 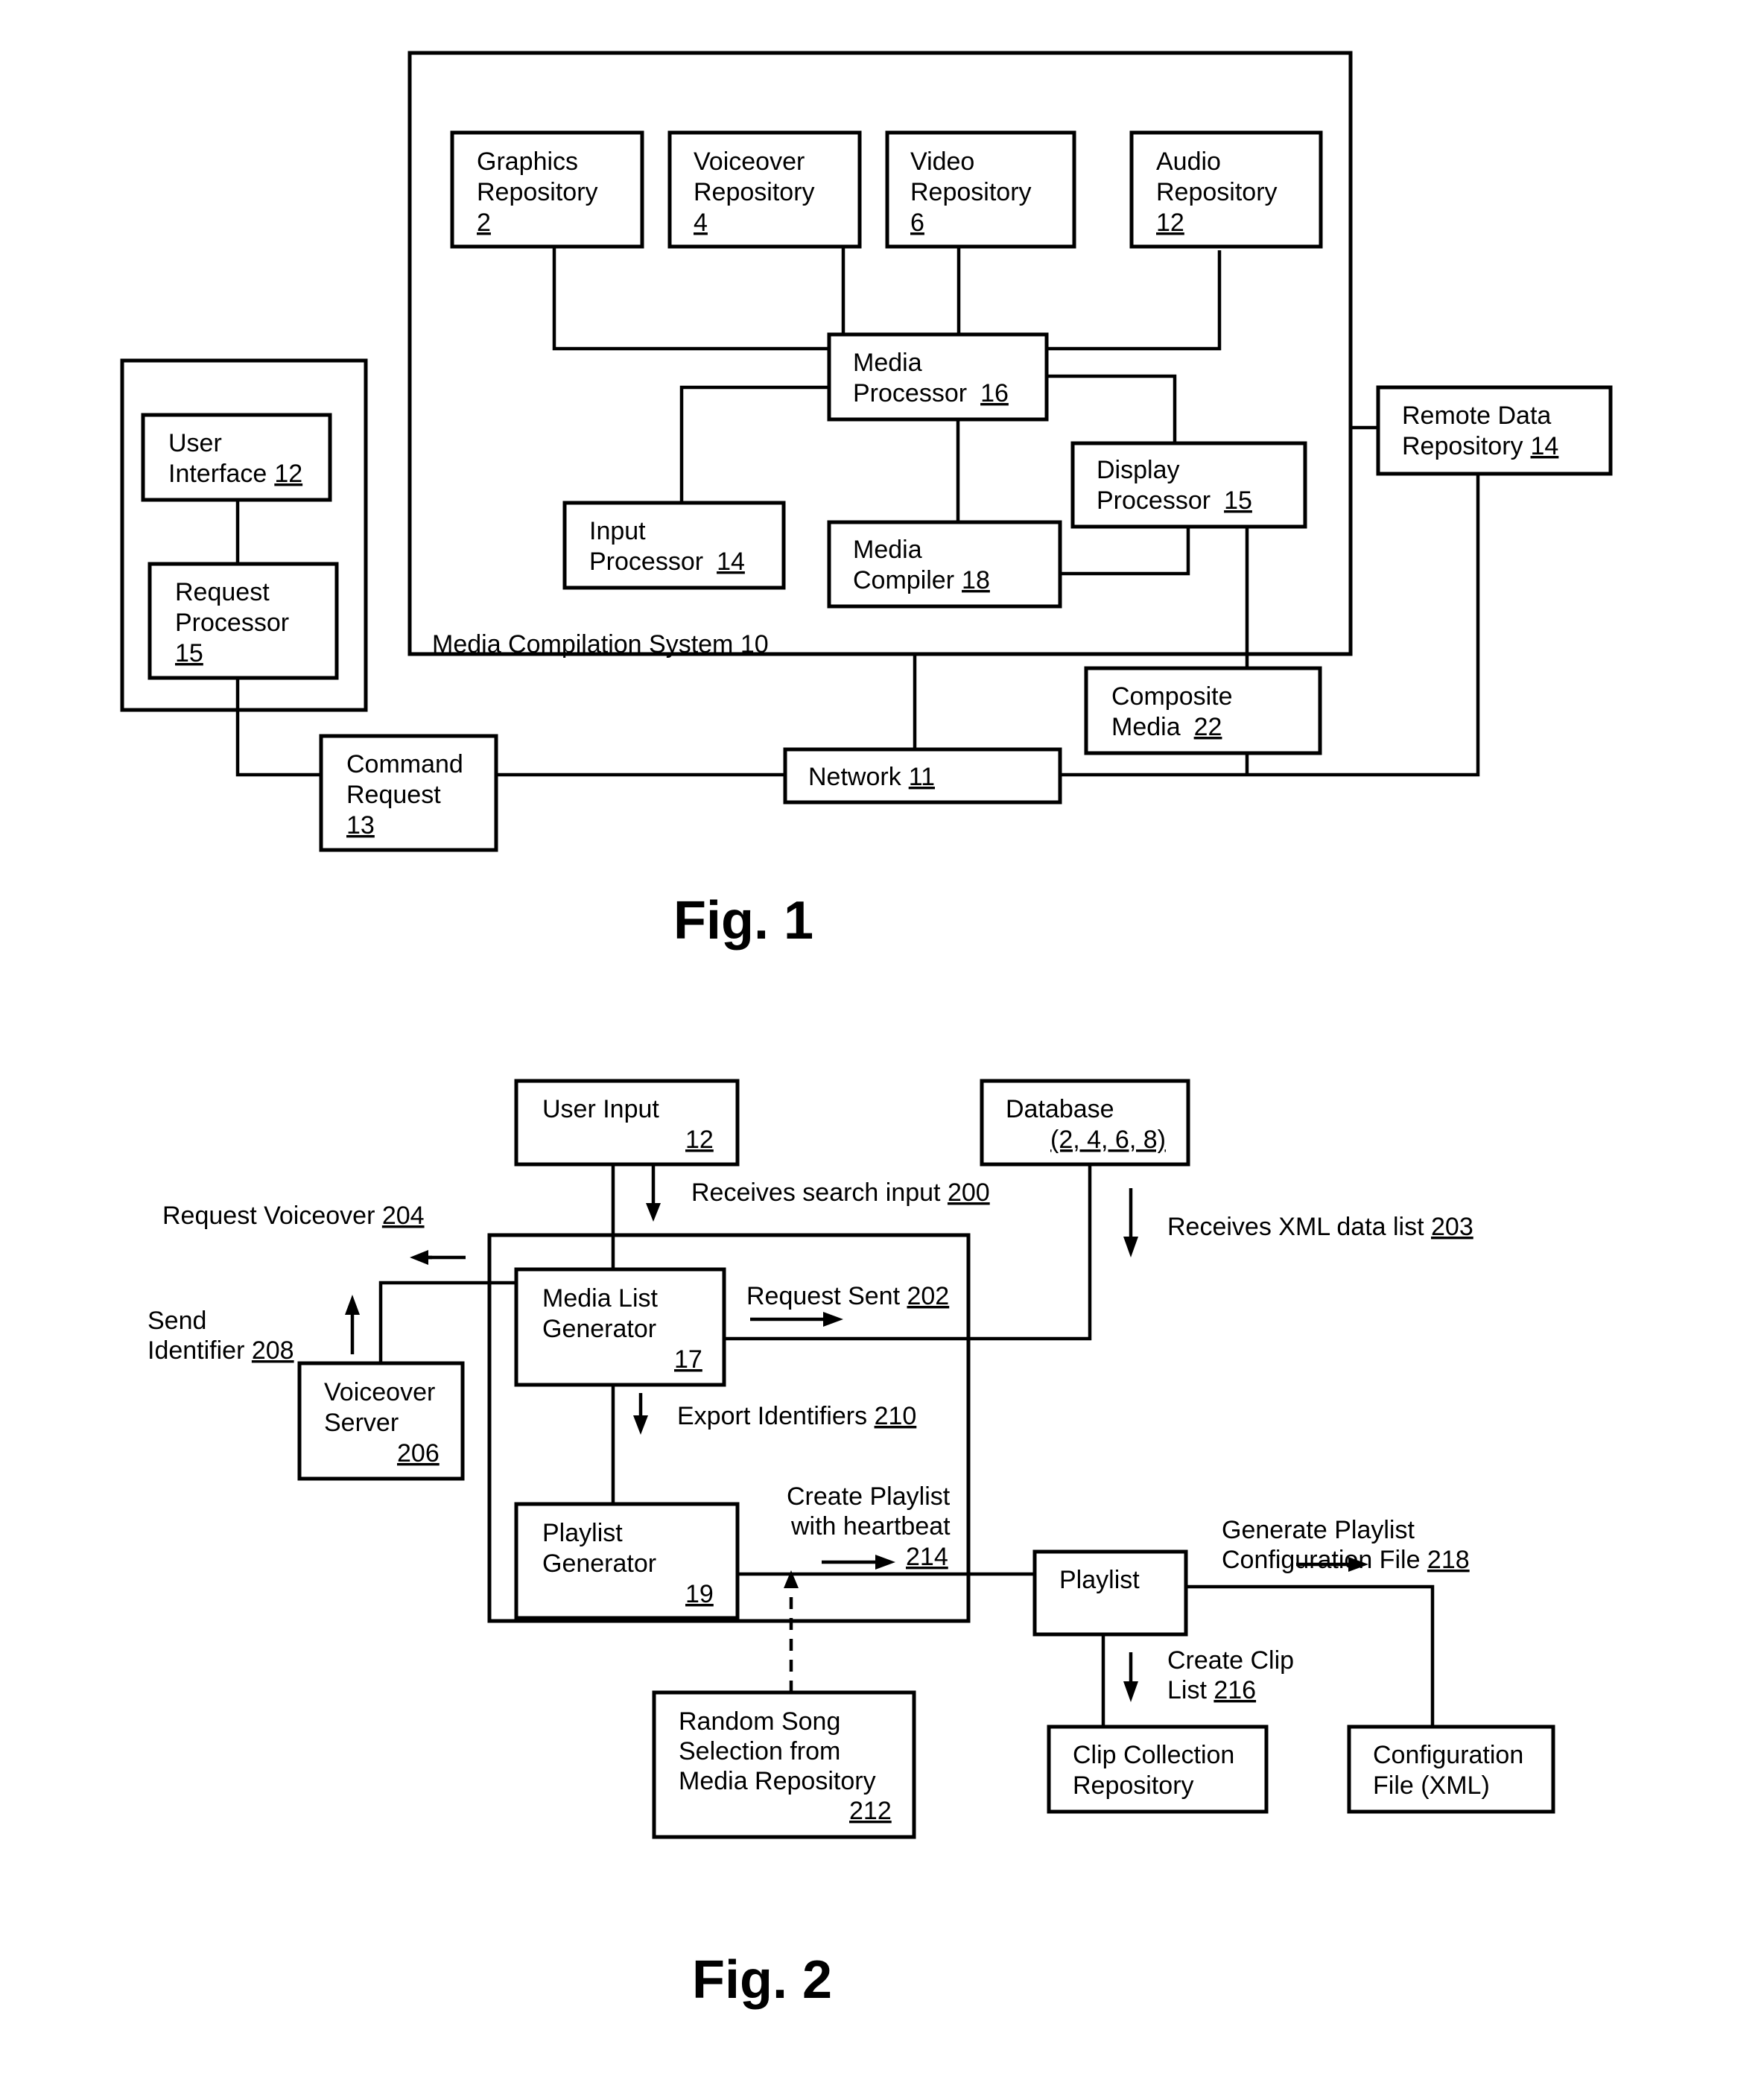 I want to click on video-repository-box: Video Repository 6, so click(x=981, y=189).